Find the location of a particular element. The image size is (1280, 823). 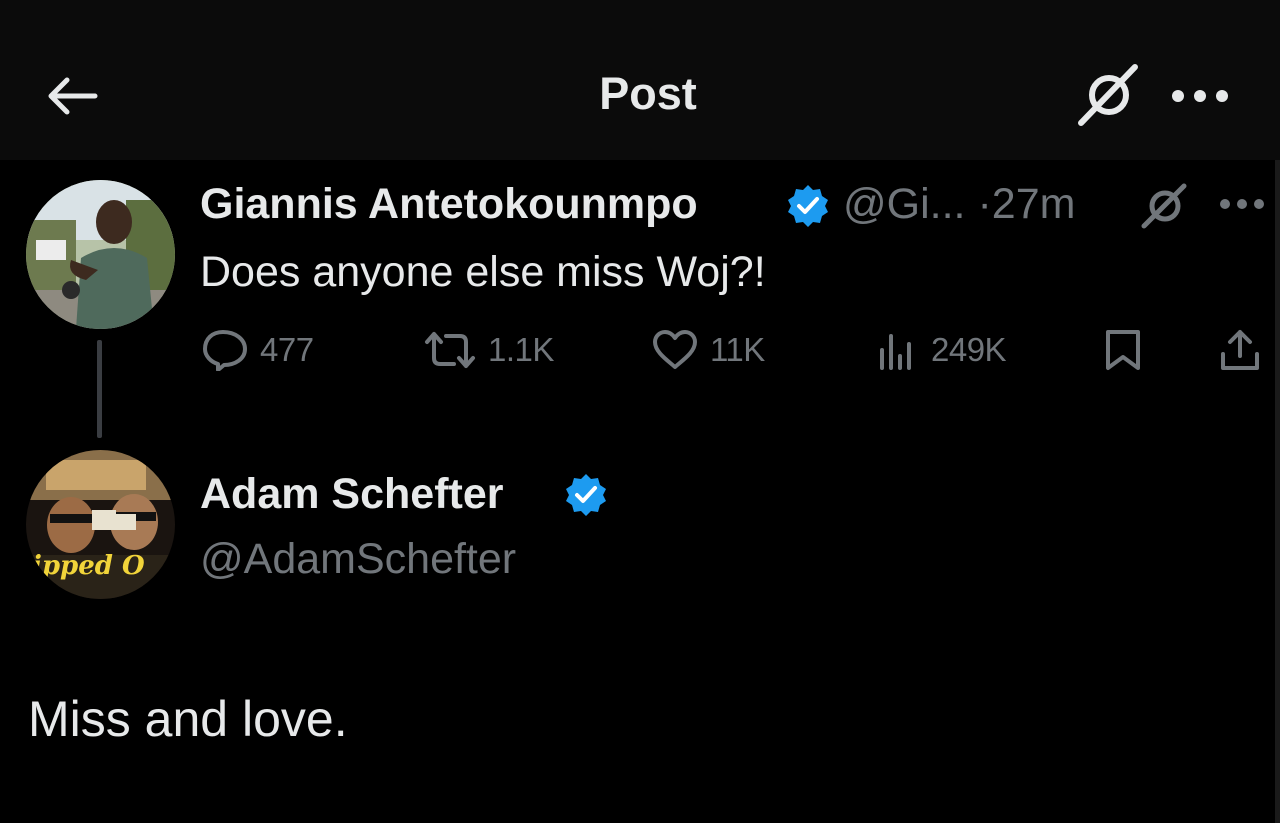

giannis-avatar is located at coordinates (100, 254).